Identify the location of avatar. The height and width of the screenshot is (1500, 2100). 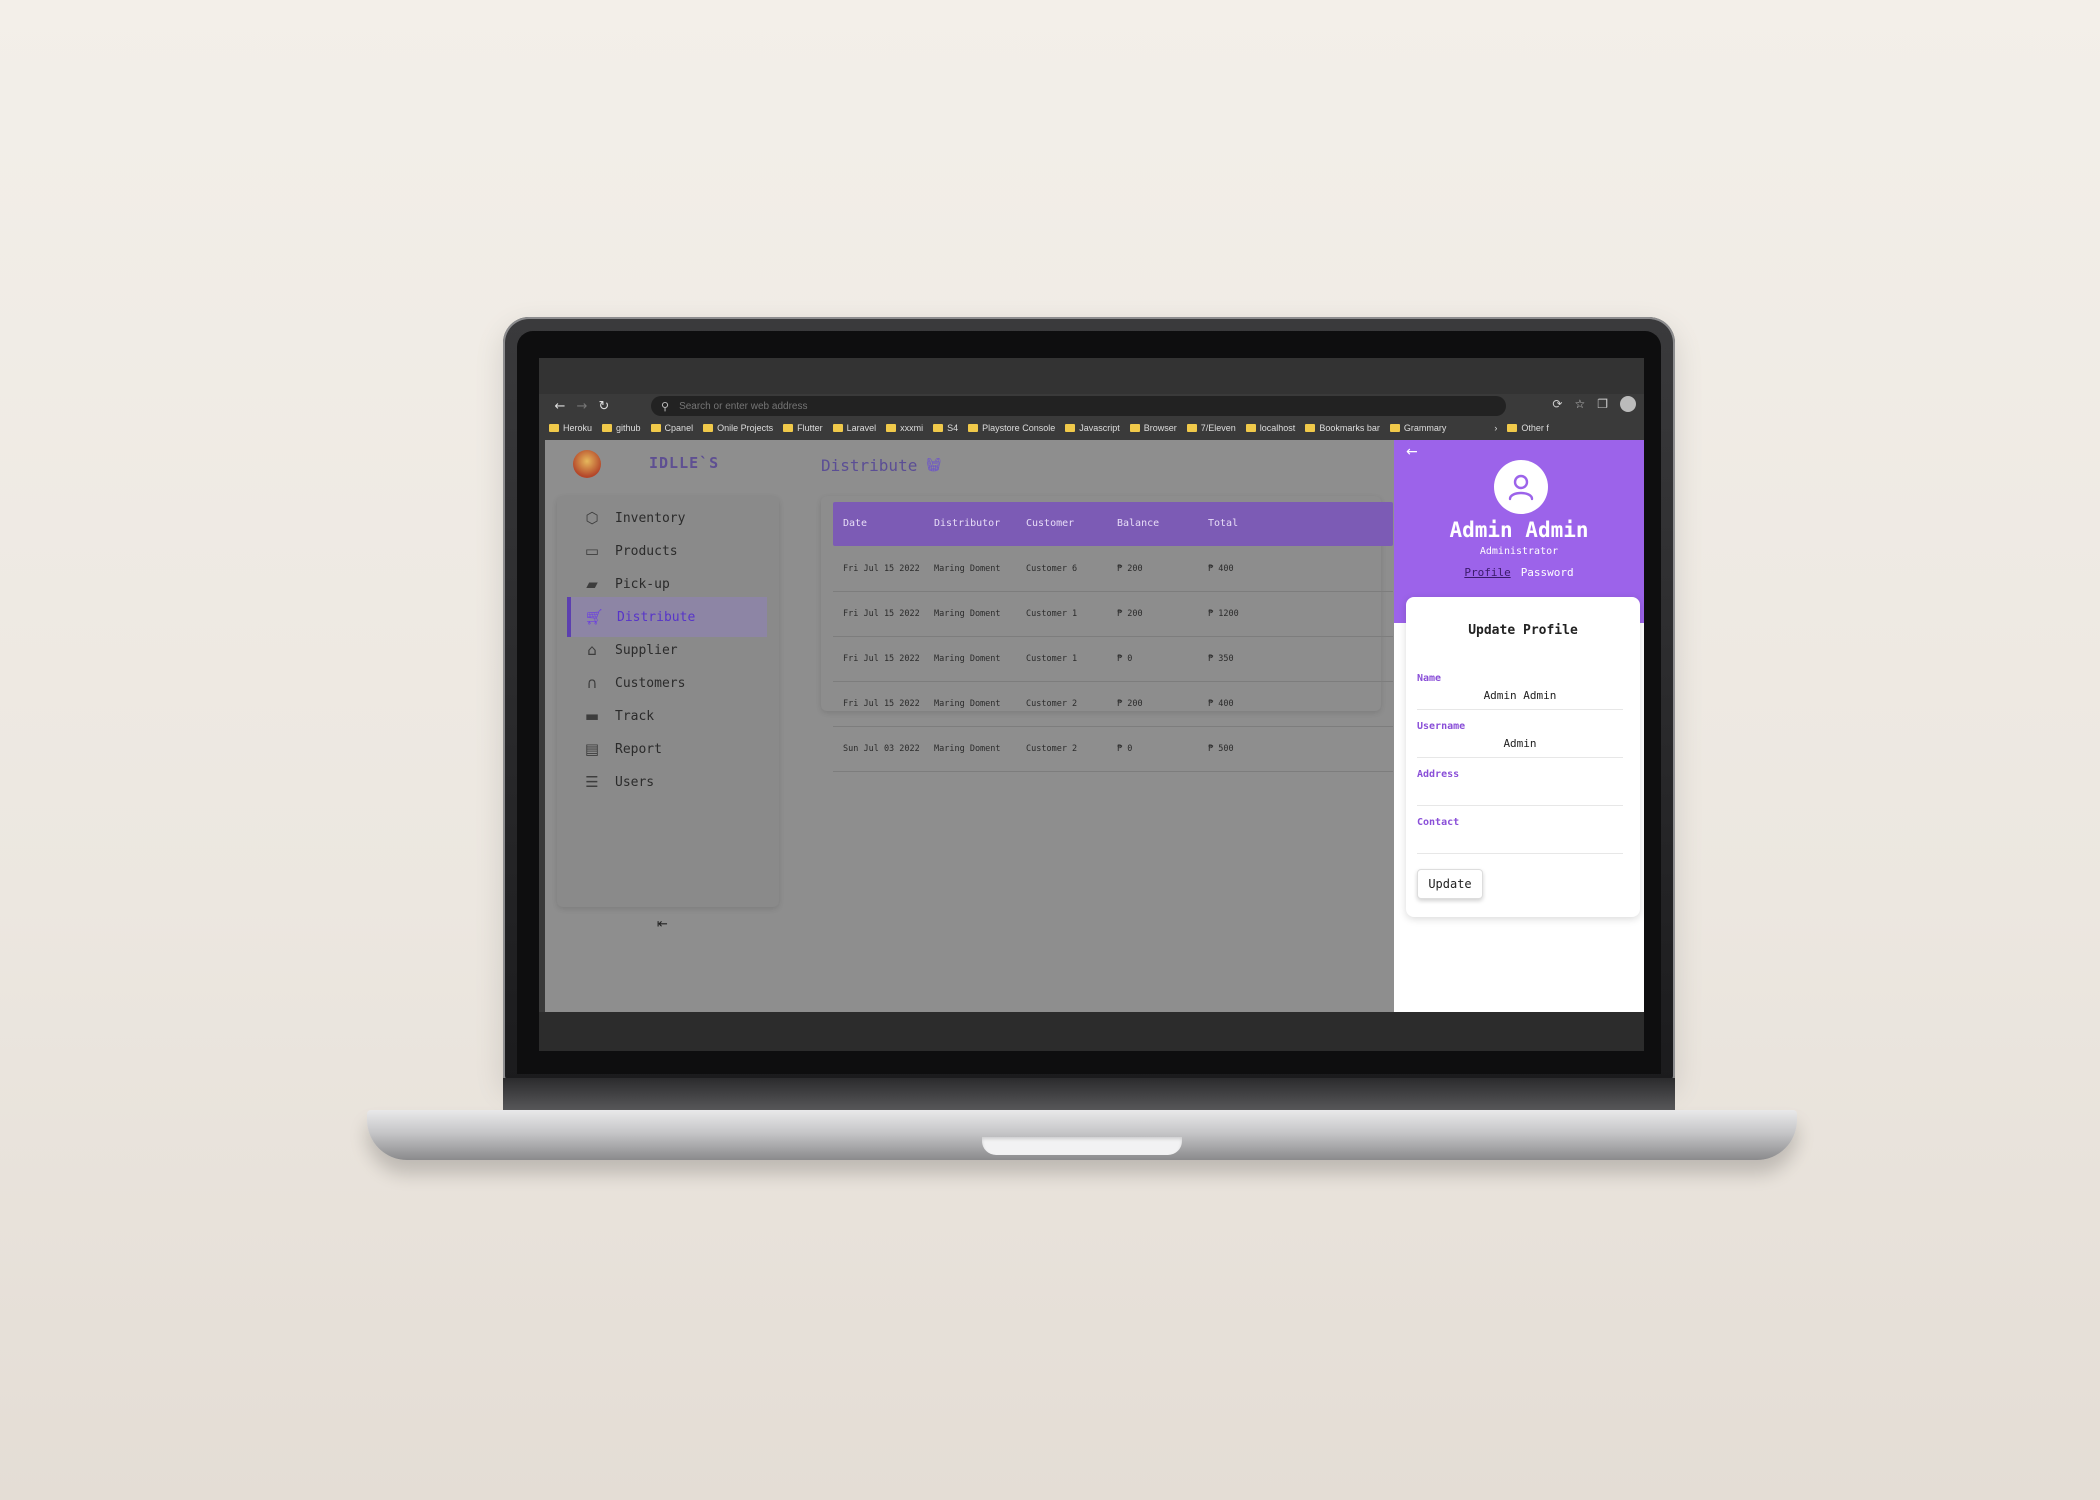
(1521, 487).